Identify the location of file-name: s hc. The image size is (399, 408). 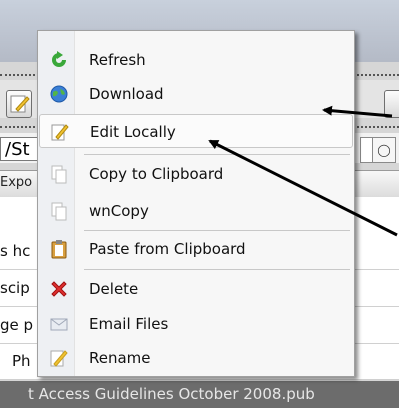
(15, 251).